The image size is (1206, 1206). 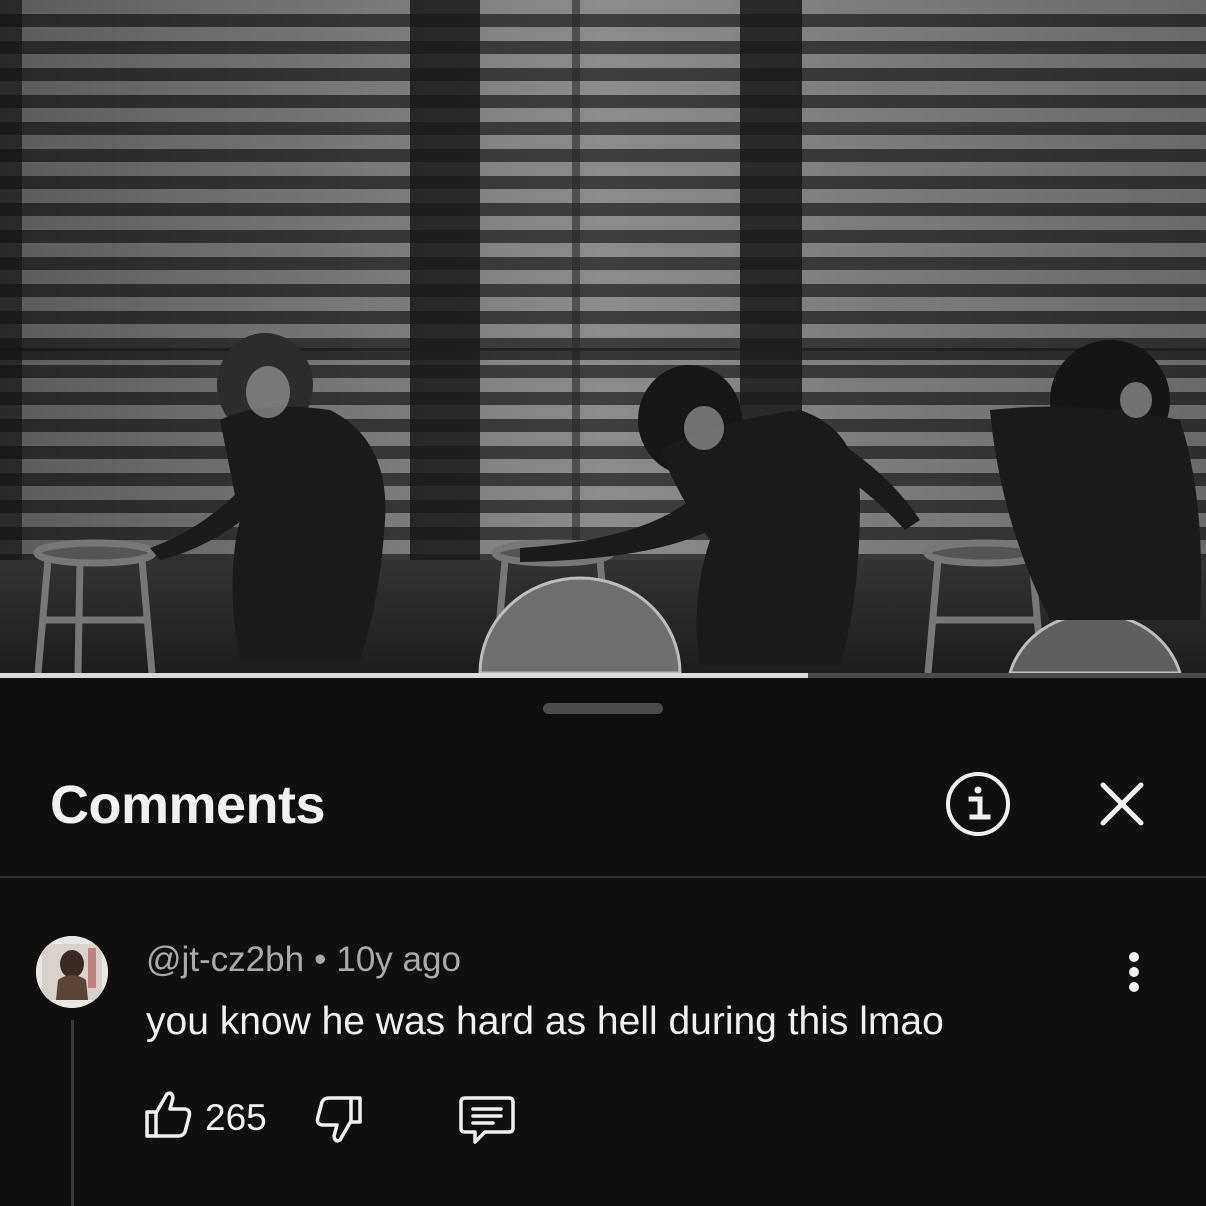 I want to click on info-icon, so click(x=978, y=804).